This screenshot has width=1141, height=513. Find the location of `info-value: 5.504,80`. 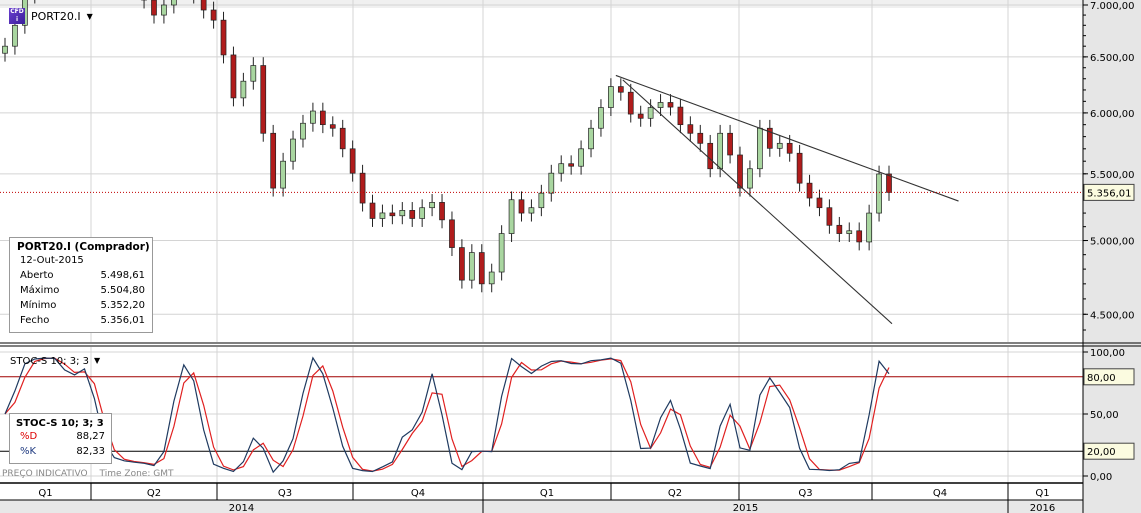

info-value: 5.504,80 is located at coordinates (122, 290).